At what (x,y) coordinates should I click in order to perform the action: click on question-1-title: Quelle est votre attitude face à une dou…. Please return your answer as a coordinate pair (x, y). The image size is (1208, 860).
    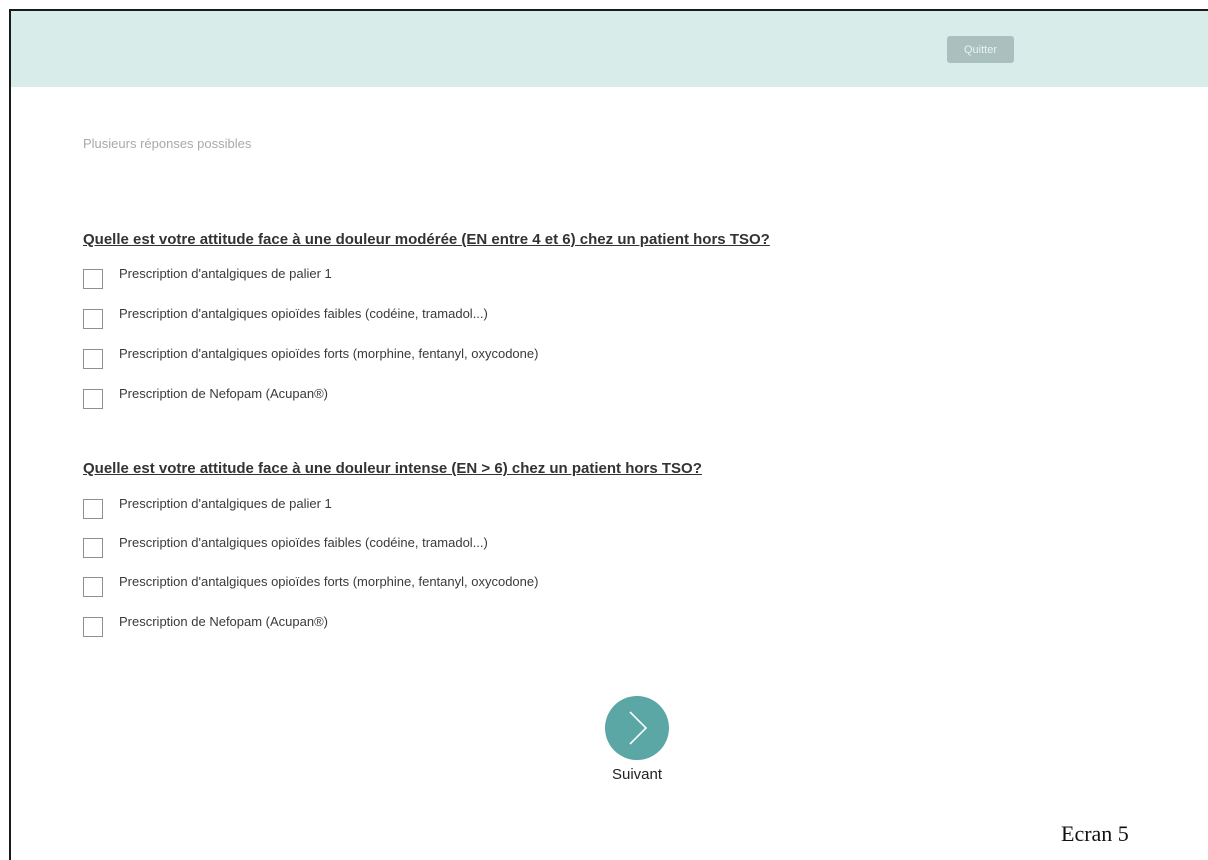
    Looking at the image, I should click on (426, 239).